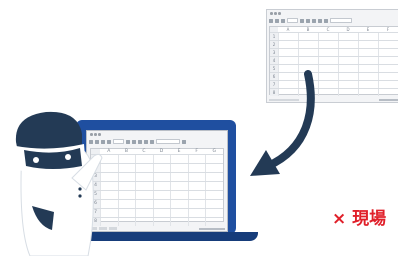  Describe the element at coordinates (388, 29) in the screenshot. I see `column-header: F` at that location.